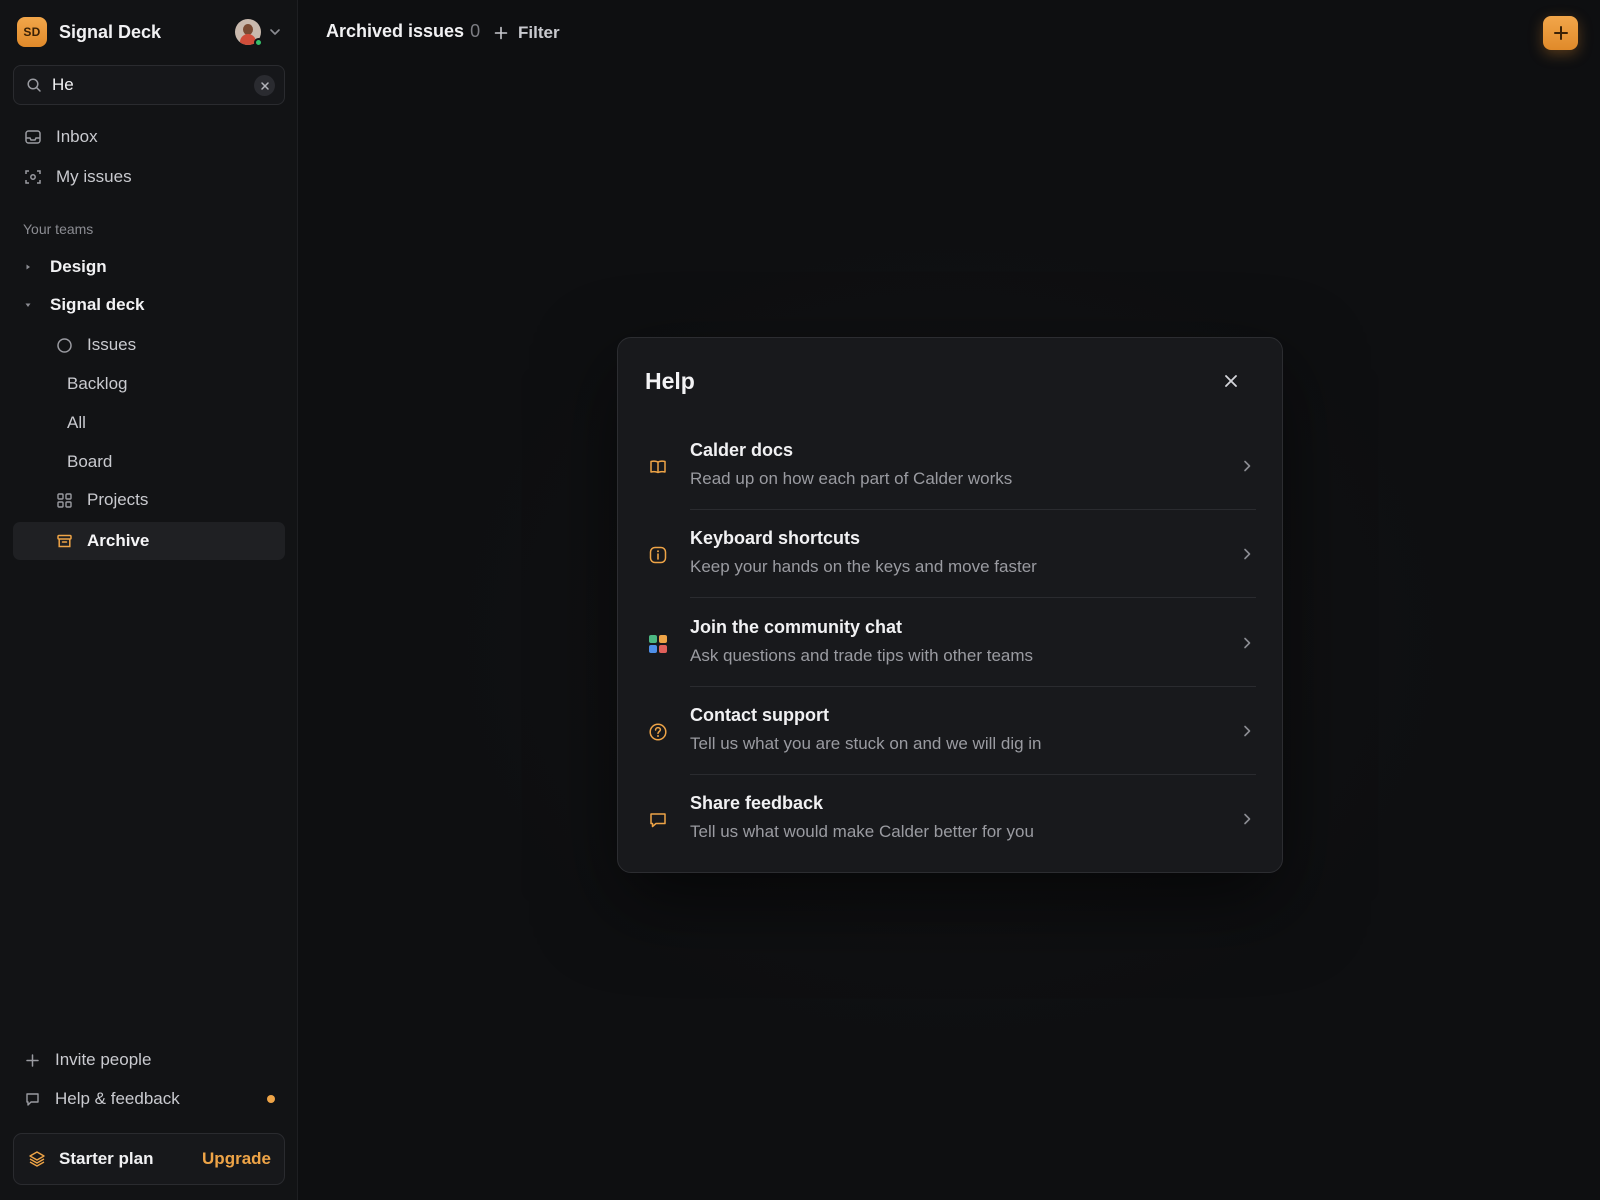  What do you see at coordinates (973, 597) in the screenshot?
I see `divider` at bounding box center [973, 597].